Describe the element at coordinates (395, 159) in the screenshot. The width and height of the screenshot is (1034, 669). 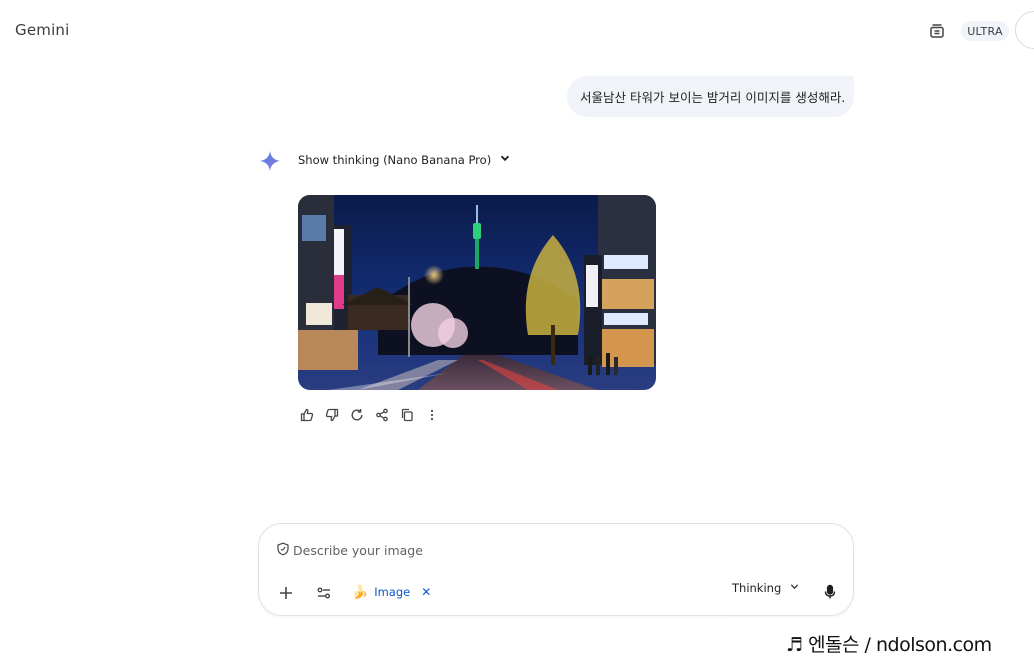
I see `show-thinking-label: Show thinking (Nano Banana Pro)` at that location.